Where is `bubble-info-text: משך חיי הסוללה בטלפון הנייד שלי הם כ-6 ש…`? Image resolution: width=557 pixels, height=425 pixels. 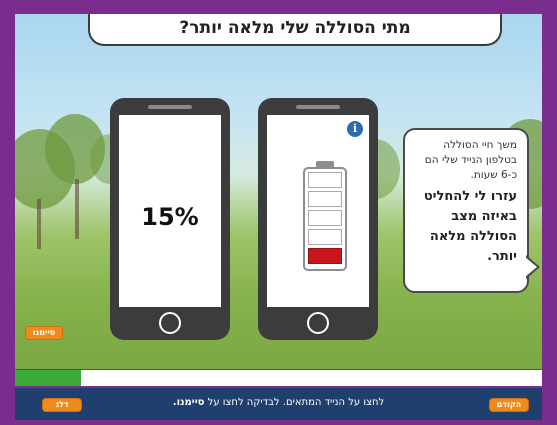 bubble-info-text: משך חיי הסוללה בטלפון הנייד שלי הם כ-6 ש… is located at coordinates (470, 160).